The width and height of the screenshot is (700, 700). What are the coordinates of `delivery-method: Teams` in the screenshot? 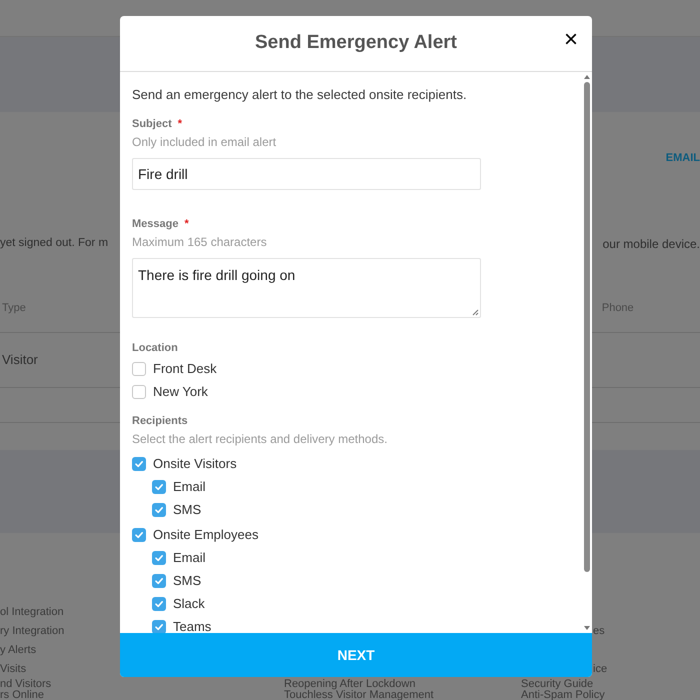 It's located at (192, 625).